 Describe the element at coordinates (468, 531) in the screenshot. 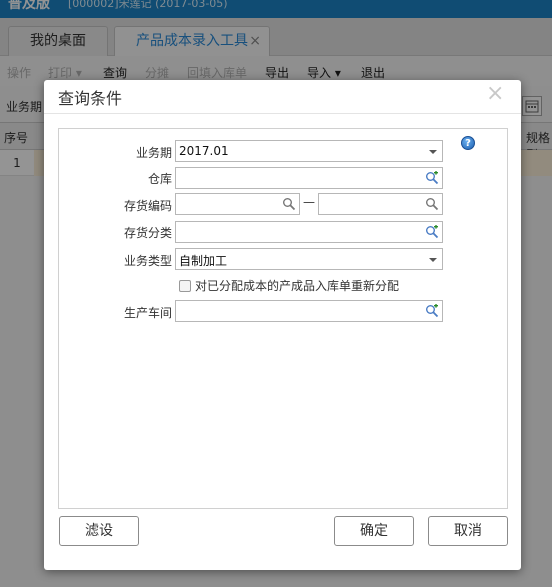

I see `cancel-button: 取消` at that location.